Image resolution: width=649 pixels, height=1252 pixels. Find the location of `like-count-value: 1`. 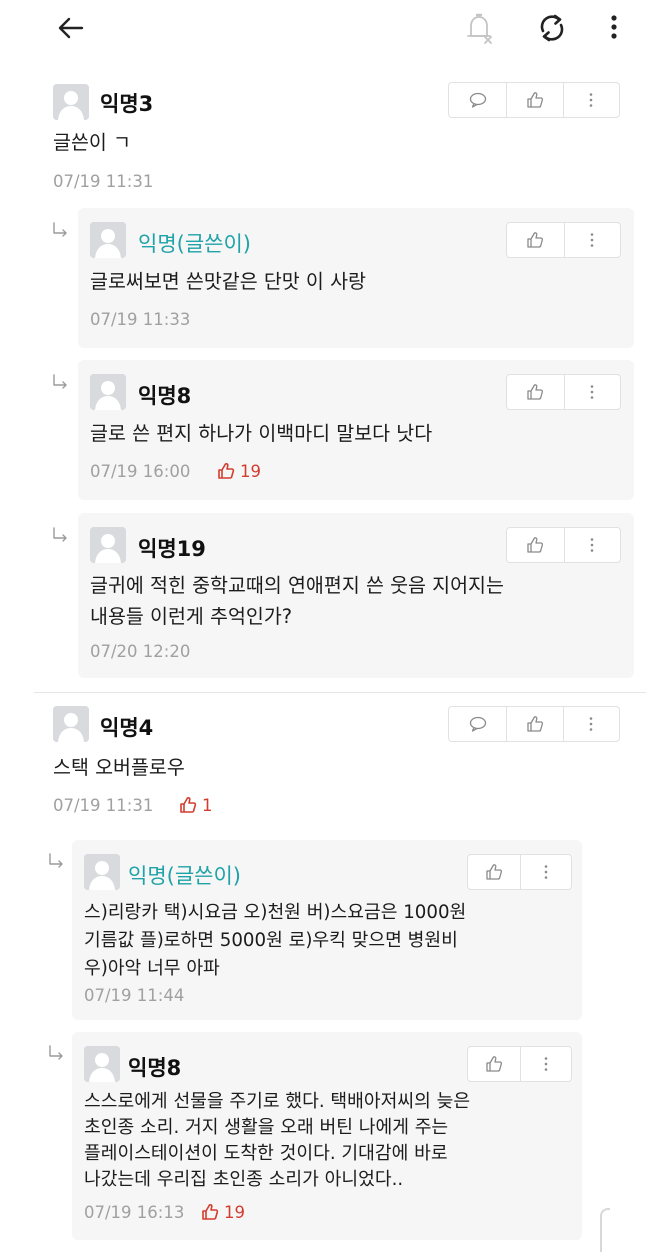

like-count-value: 1 is located at coordinates (207, 805).